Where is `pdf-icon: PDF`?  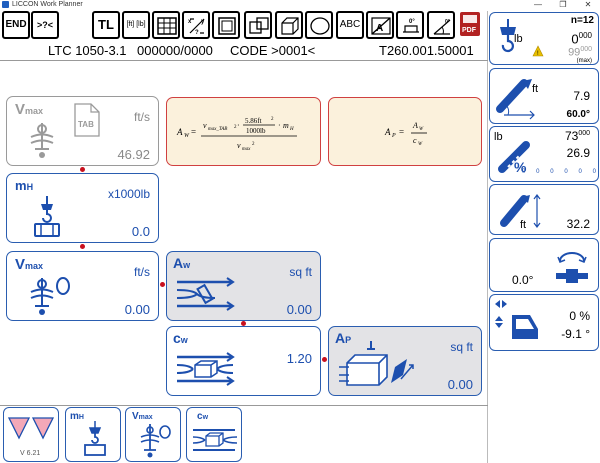
pdf-icon: PDF is located at coordinates (470, 24).